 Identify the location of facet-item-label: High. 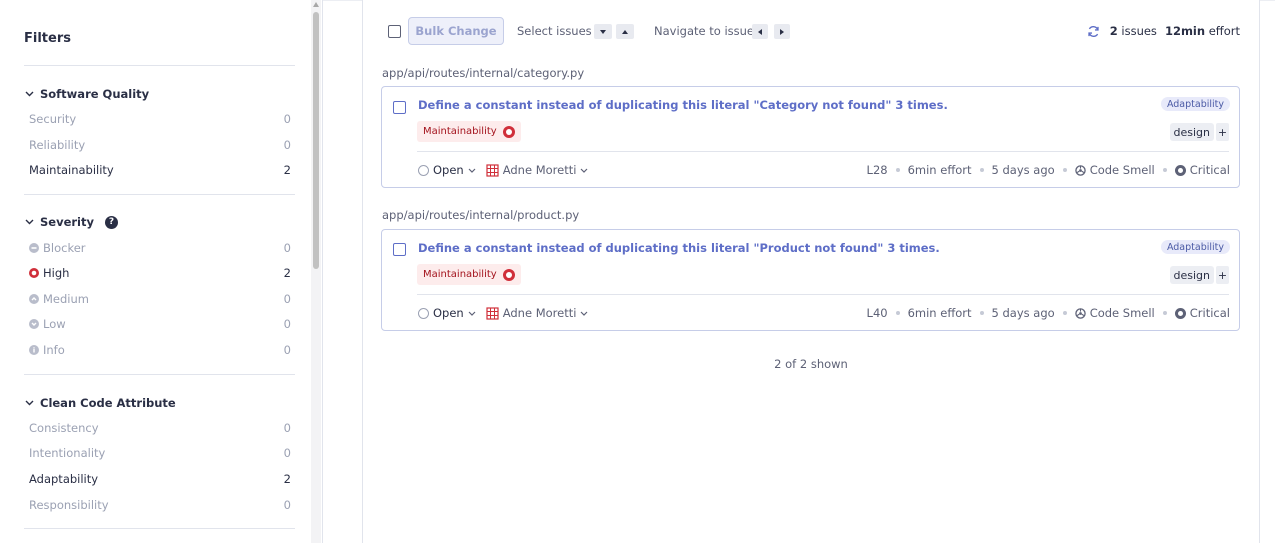
(56, 273).